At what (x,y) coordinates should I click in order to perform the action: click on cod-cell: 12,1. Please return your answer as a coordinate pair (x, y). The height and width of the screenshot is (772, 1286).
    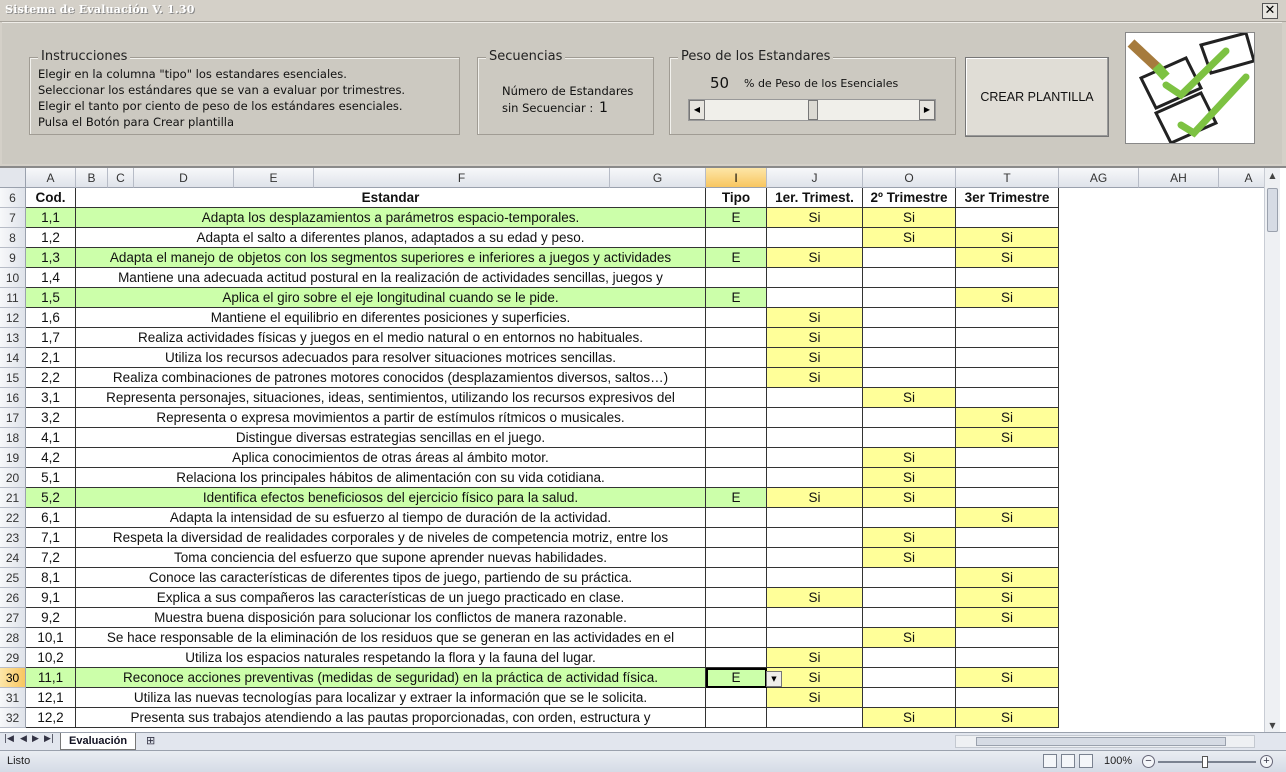
    Looking at the image, I should click on (51, 698).